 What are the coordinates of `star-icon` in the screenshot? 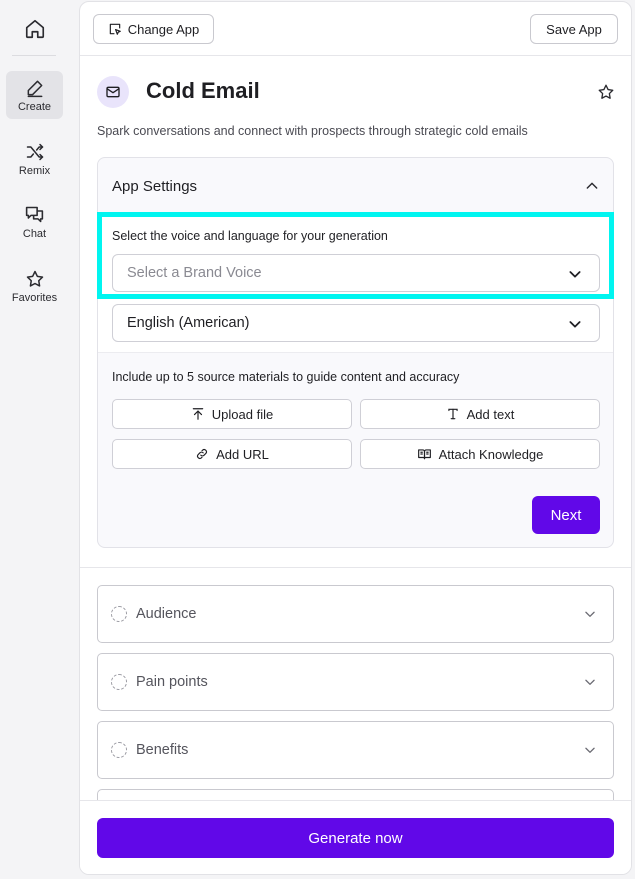 It's located at (34, 278).